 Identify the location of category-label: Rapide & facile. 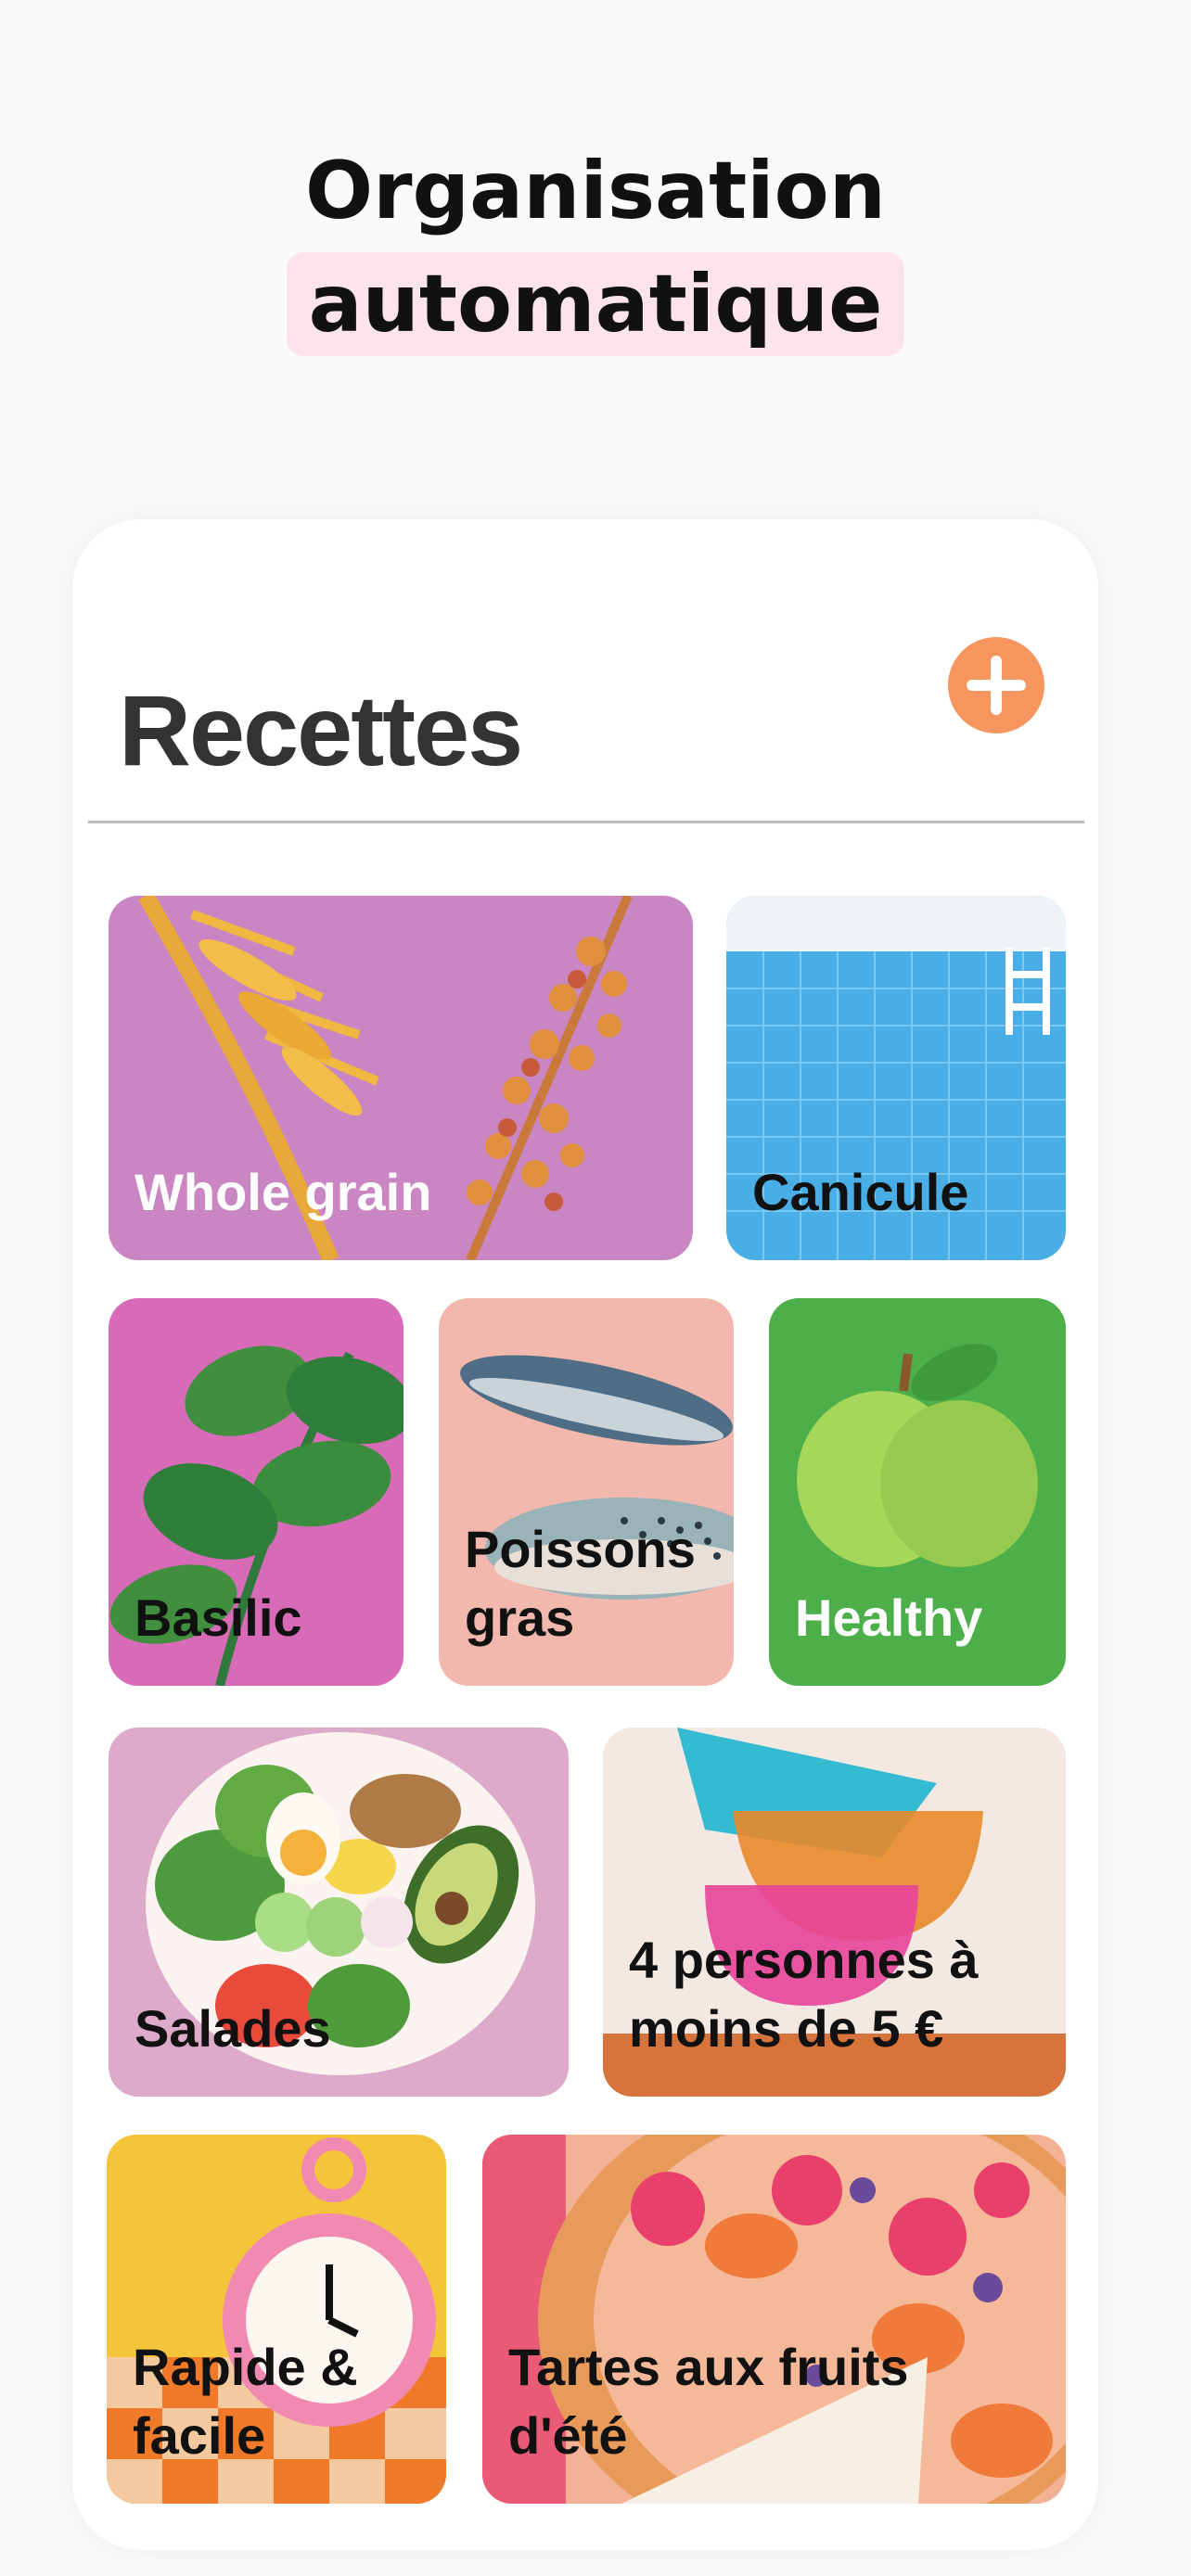
(246, 2401).